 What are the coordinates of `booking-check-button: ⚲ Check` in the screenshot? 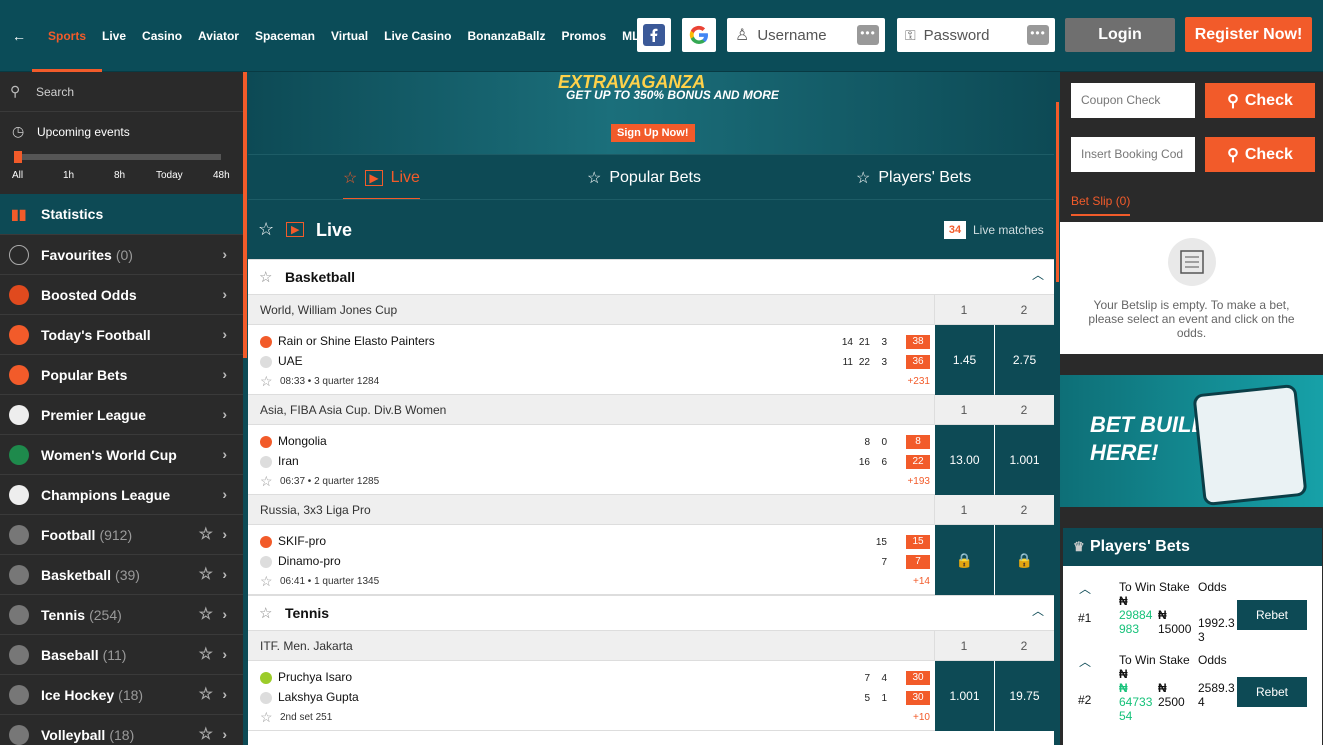 It's located at (1260, 154).